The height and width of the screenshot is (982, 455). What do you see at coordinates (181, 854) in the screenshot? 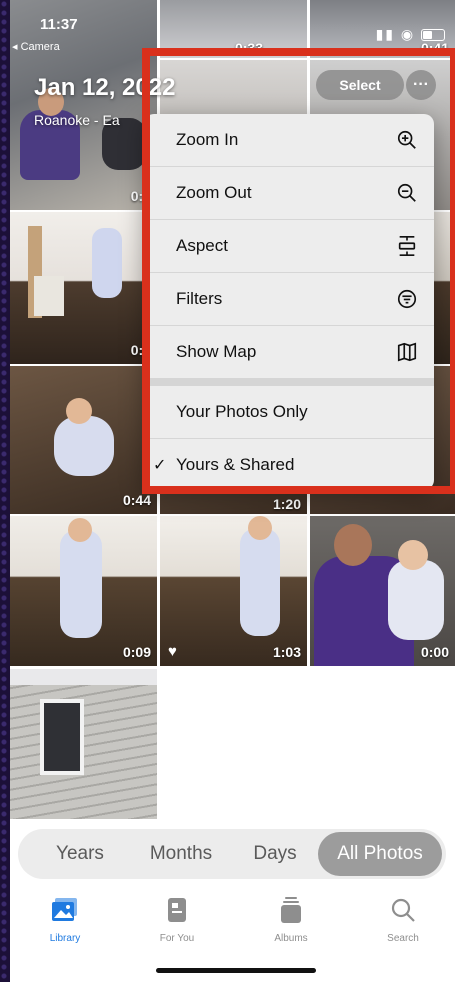
I see `segment-months: Months` at bounding box center [181, 854].